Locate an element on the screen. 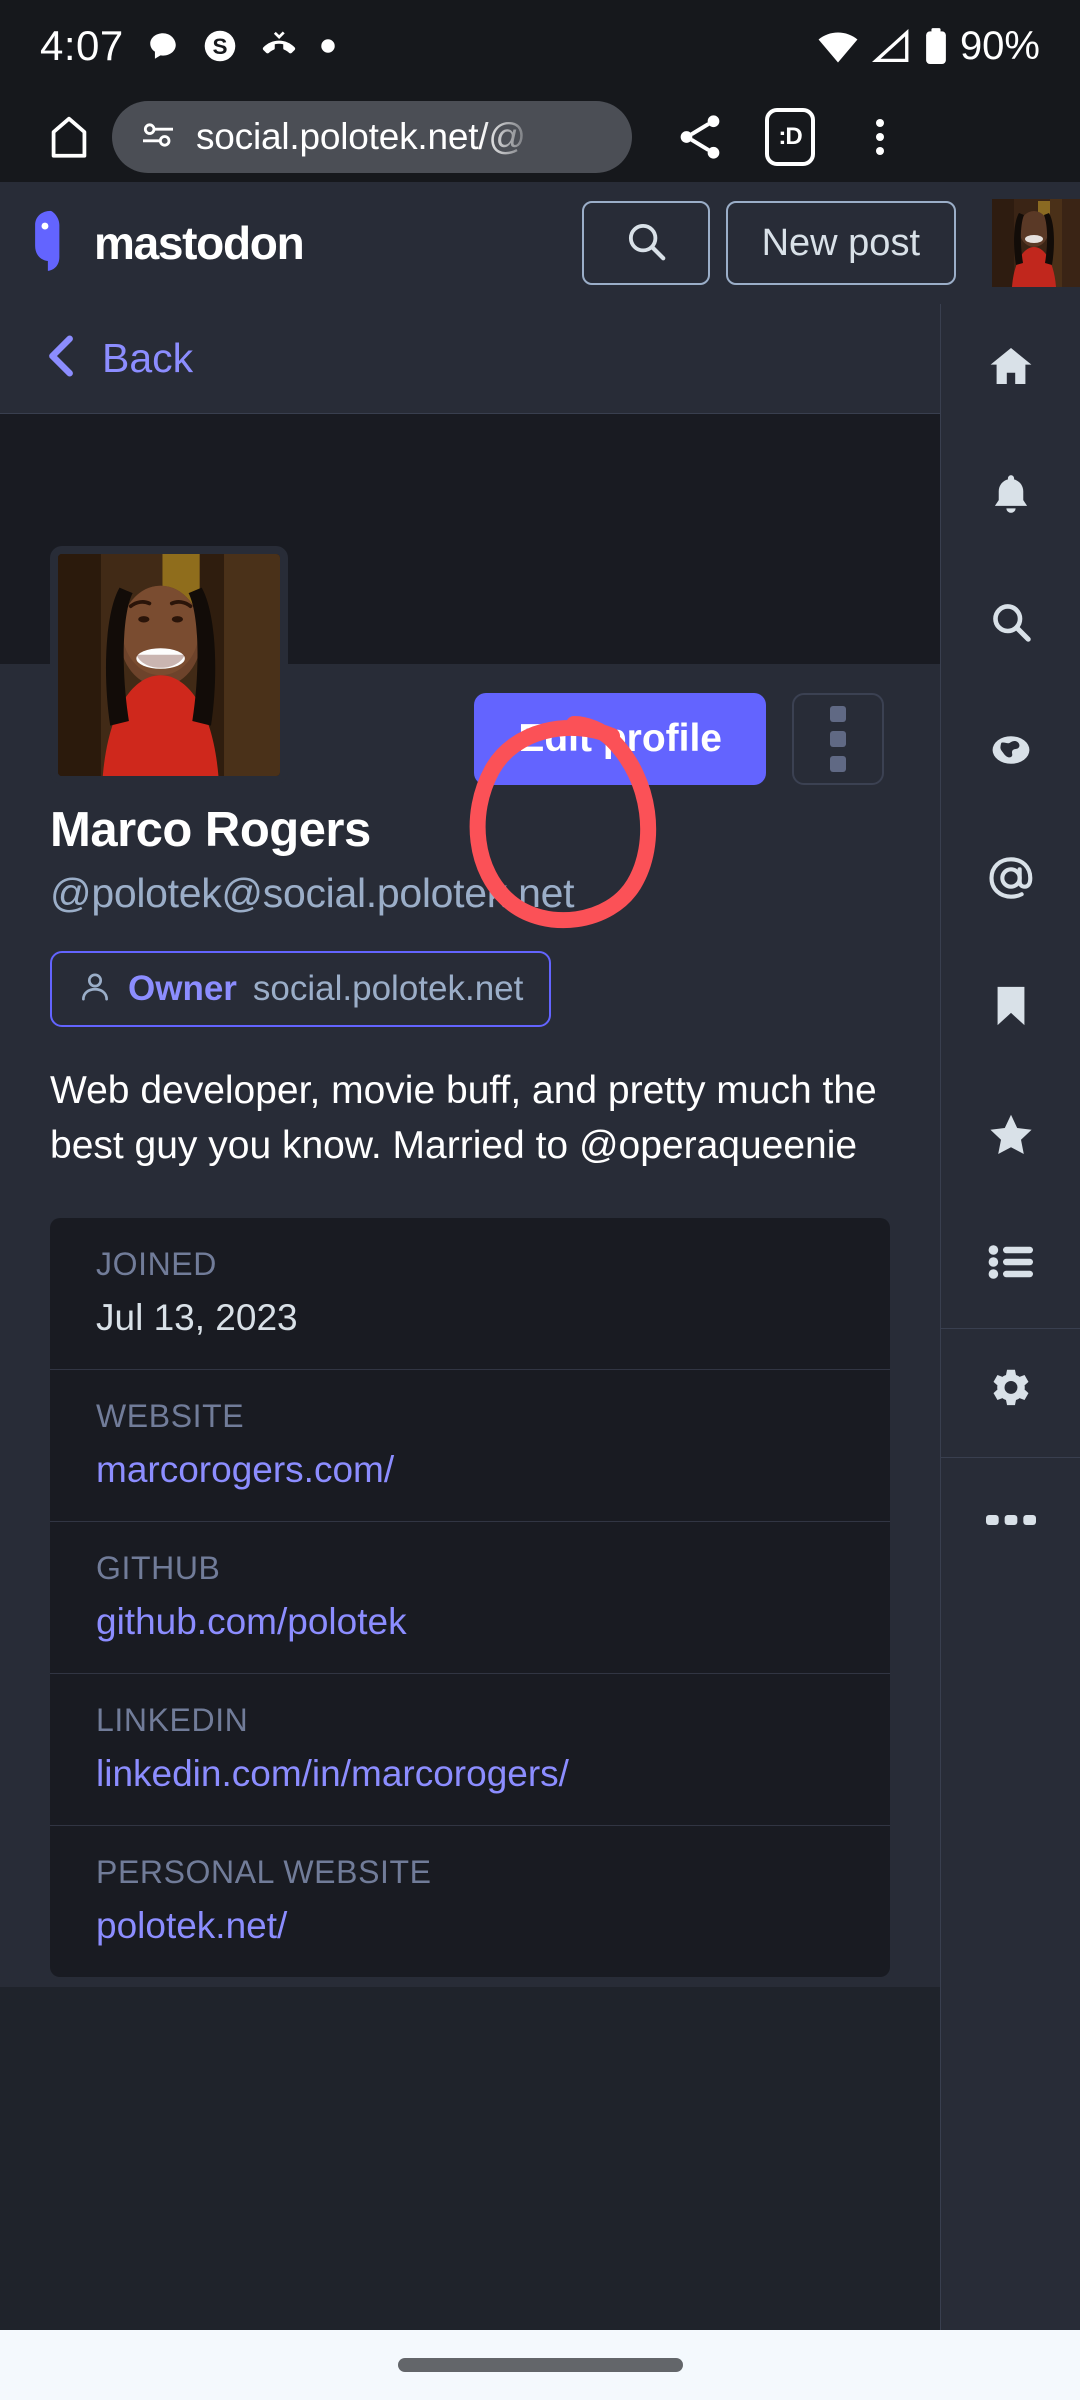 The image size is (1080, 2400). rail-item-search is located at coordinates (1010, 624).